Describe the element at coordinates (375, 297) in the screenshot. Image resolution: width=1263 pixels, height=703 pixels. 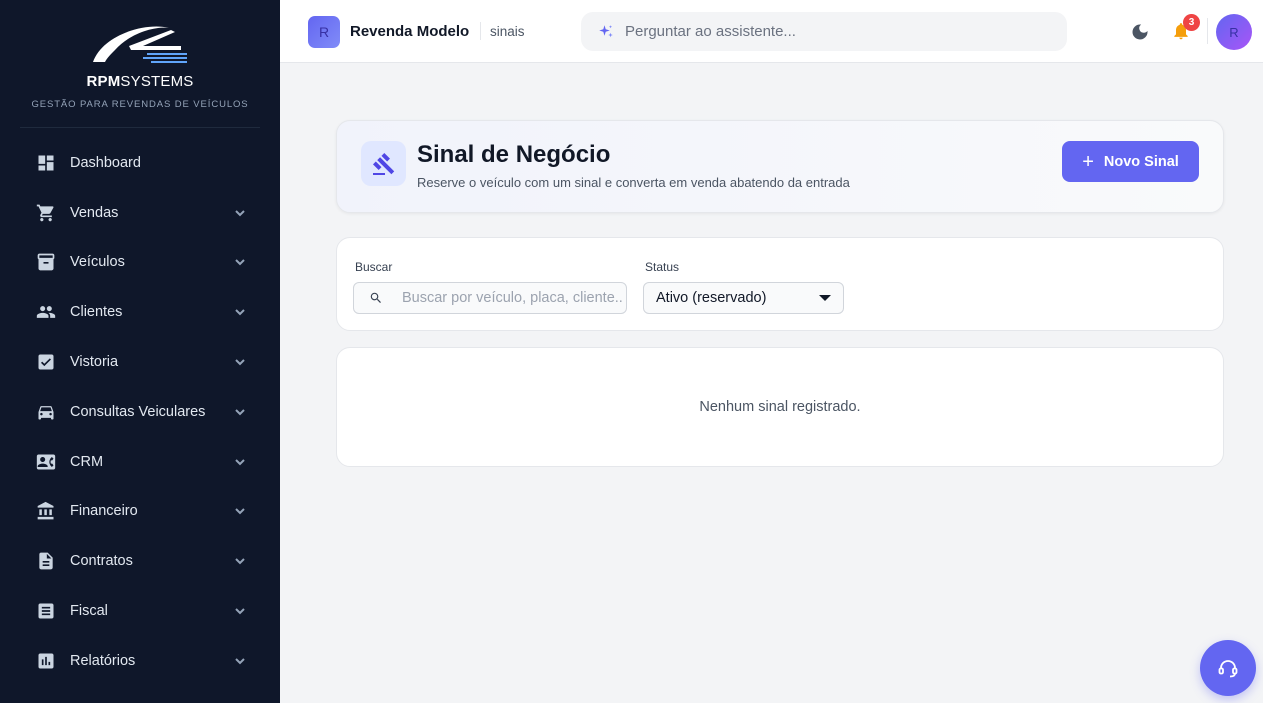
I see `search-icon` at that location.